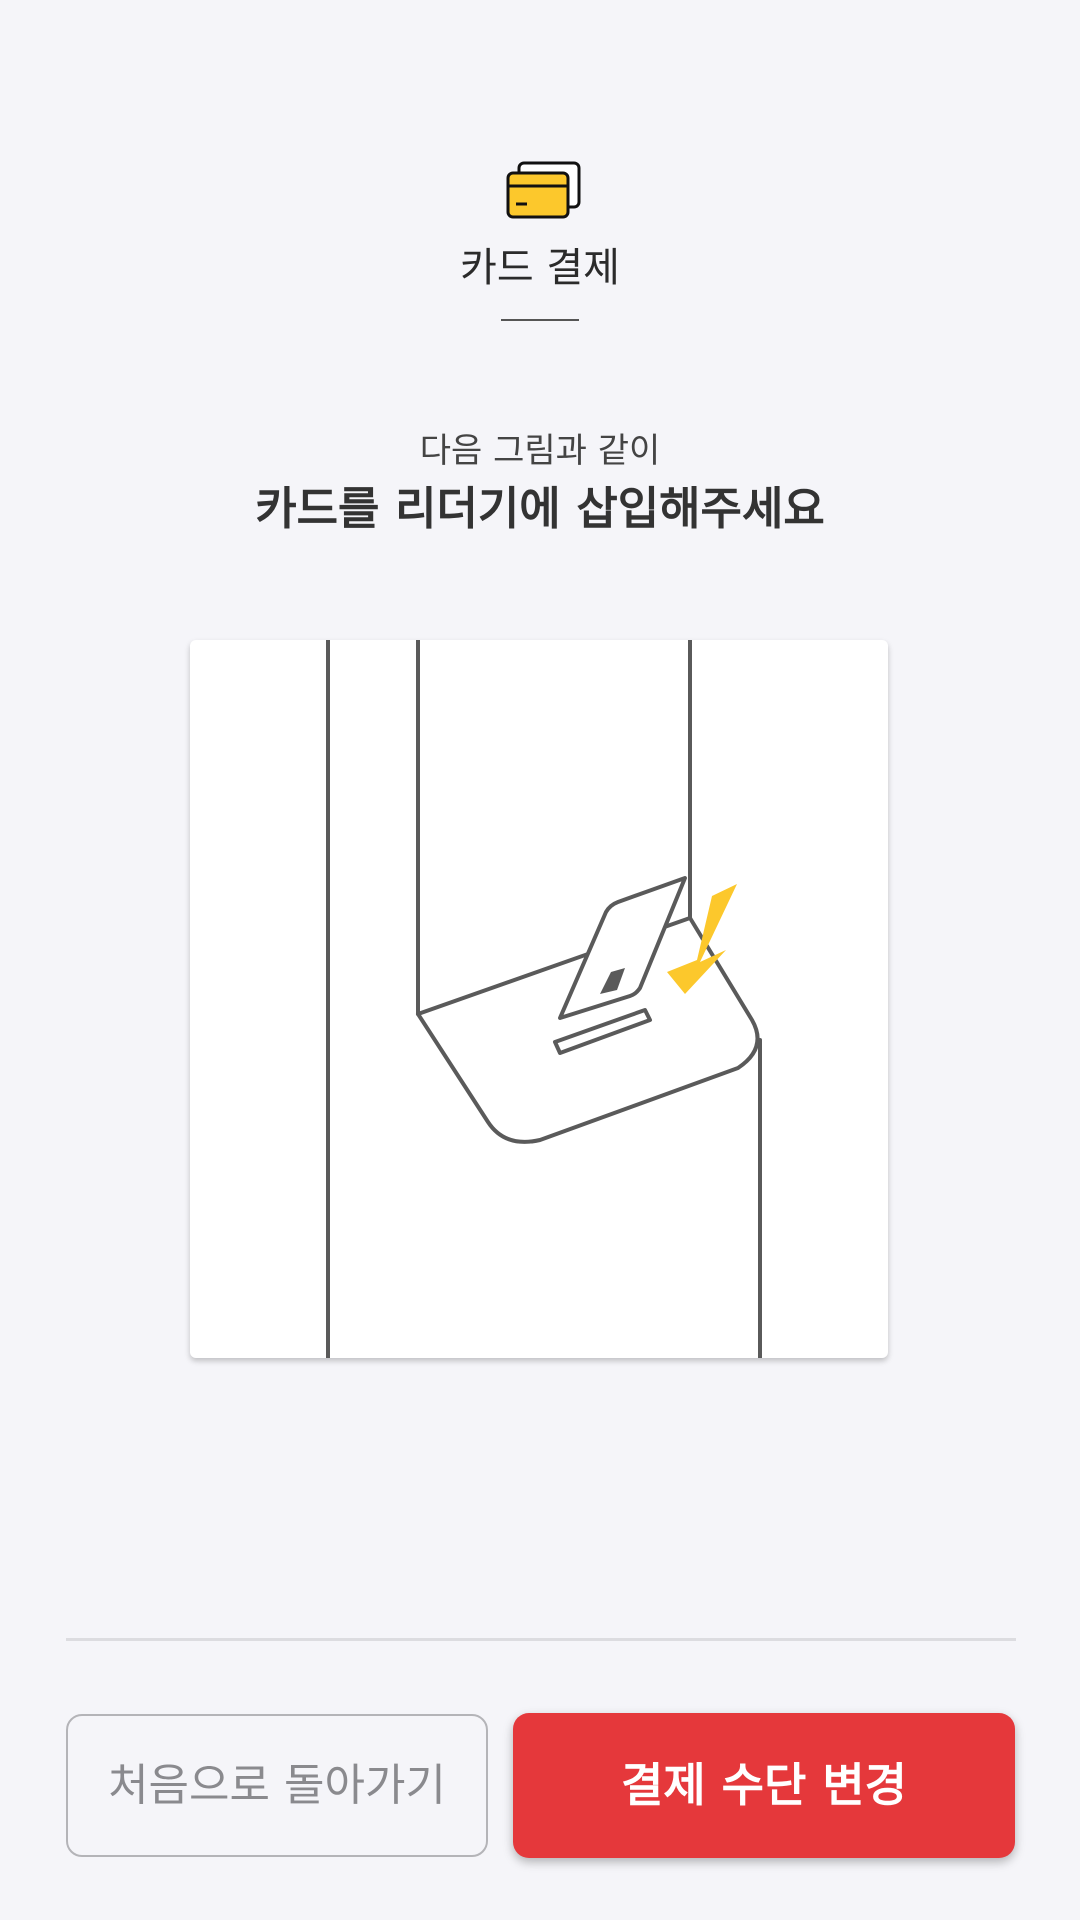 Image resolution: width=1080 pixels, height=1920 pixels. Describe the element at coordinates (540, 268) in the screenshot. I see `page-title: 카드 결제` at that location.